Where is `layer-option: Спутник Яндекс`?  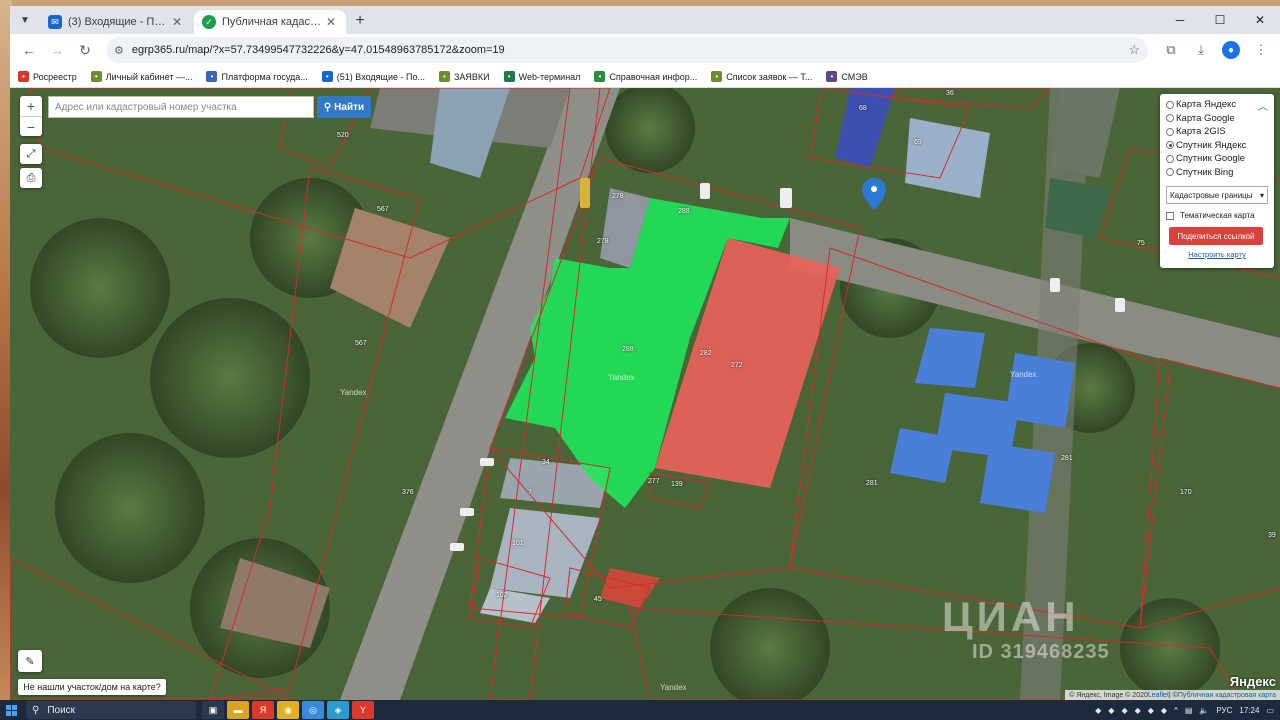
layer-option: Спутник Яндекс is located at coordinates (1217, 146).